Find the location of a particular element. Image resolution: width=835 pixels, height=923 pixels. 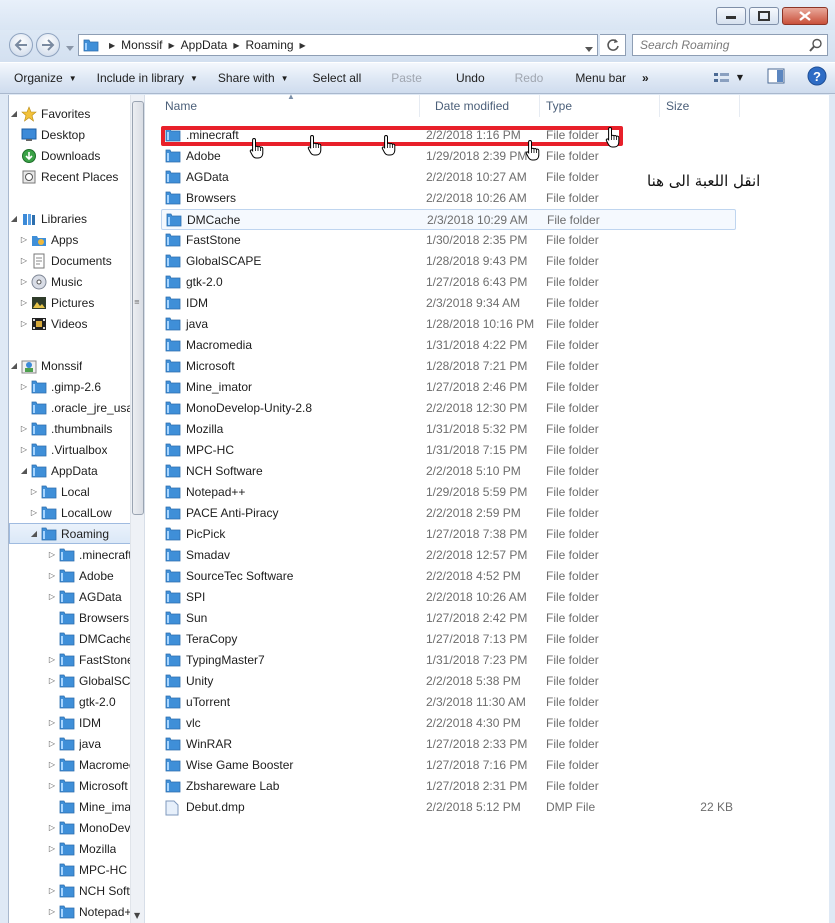

scroll-down-icon: ▼ is located at coordinates (137, 915).